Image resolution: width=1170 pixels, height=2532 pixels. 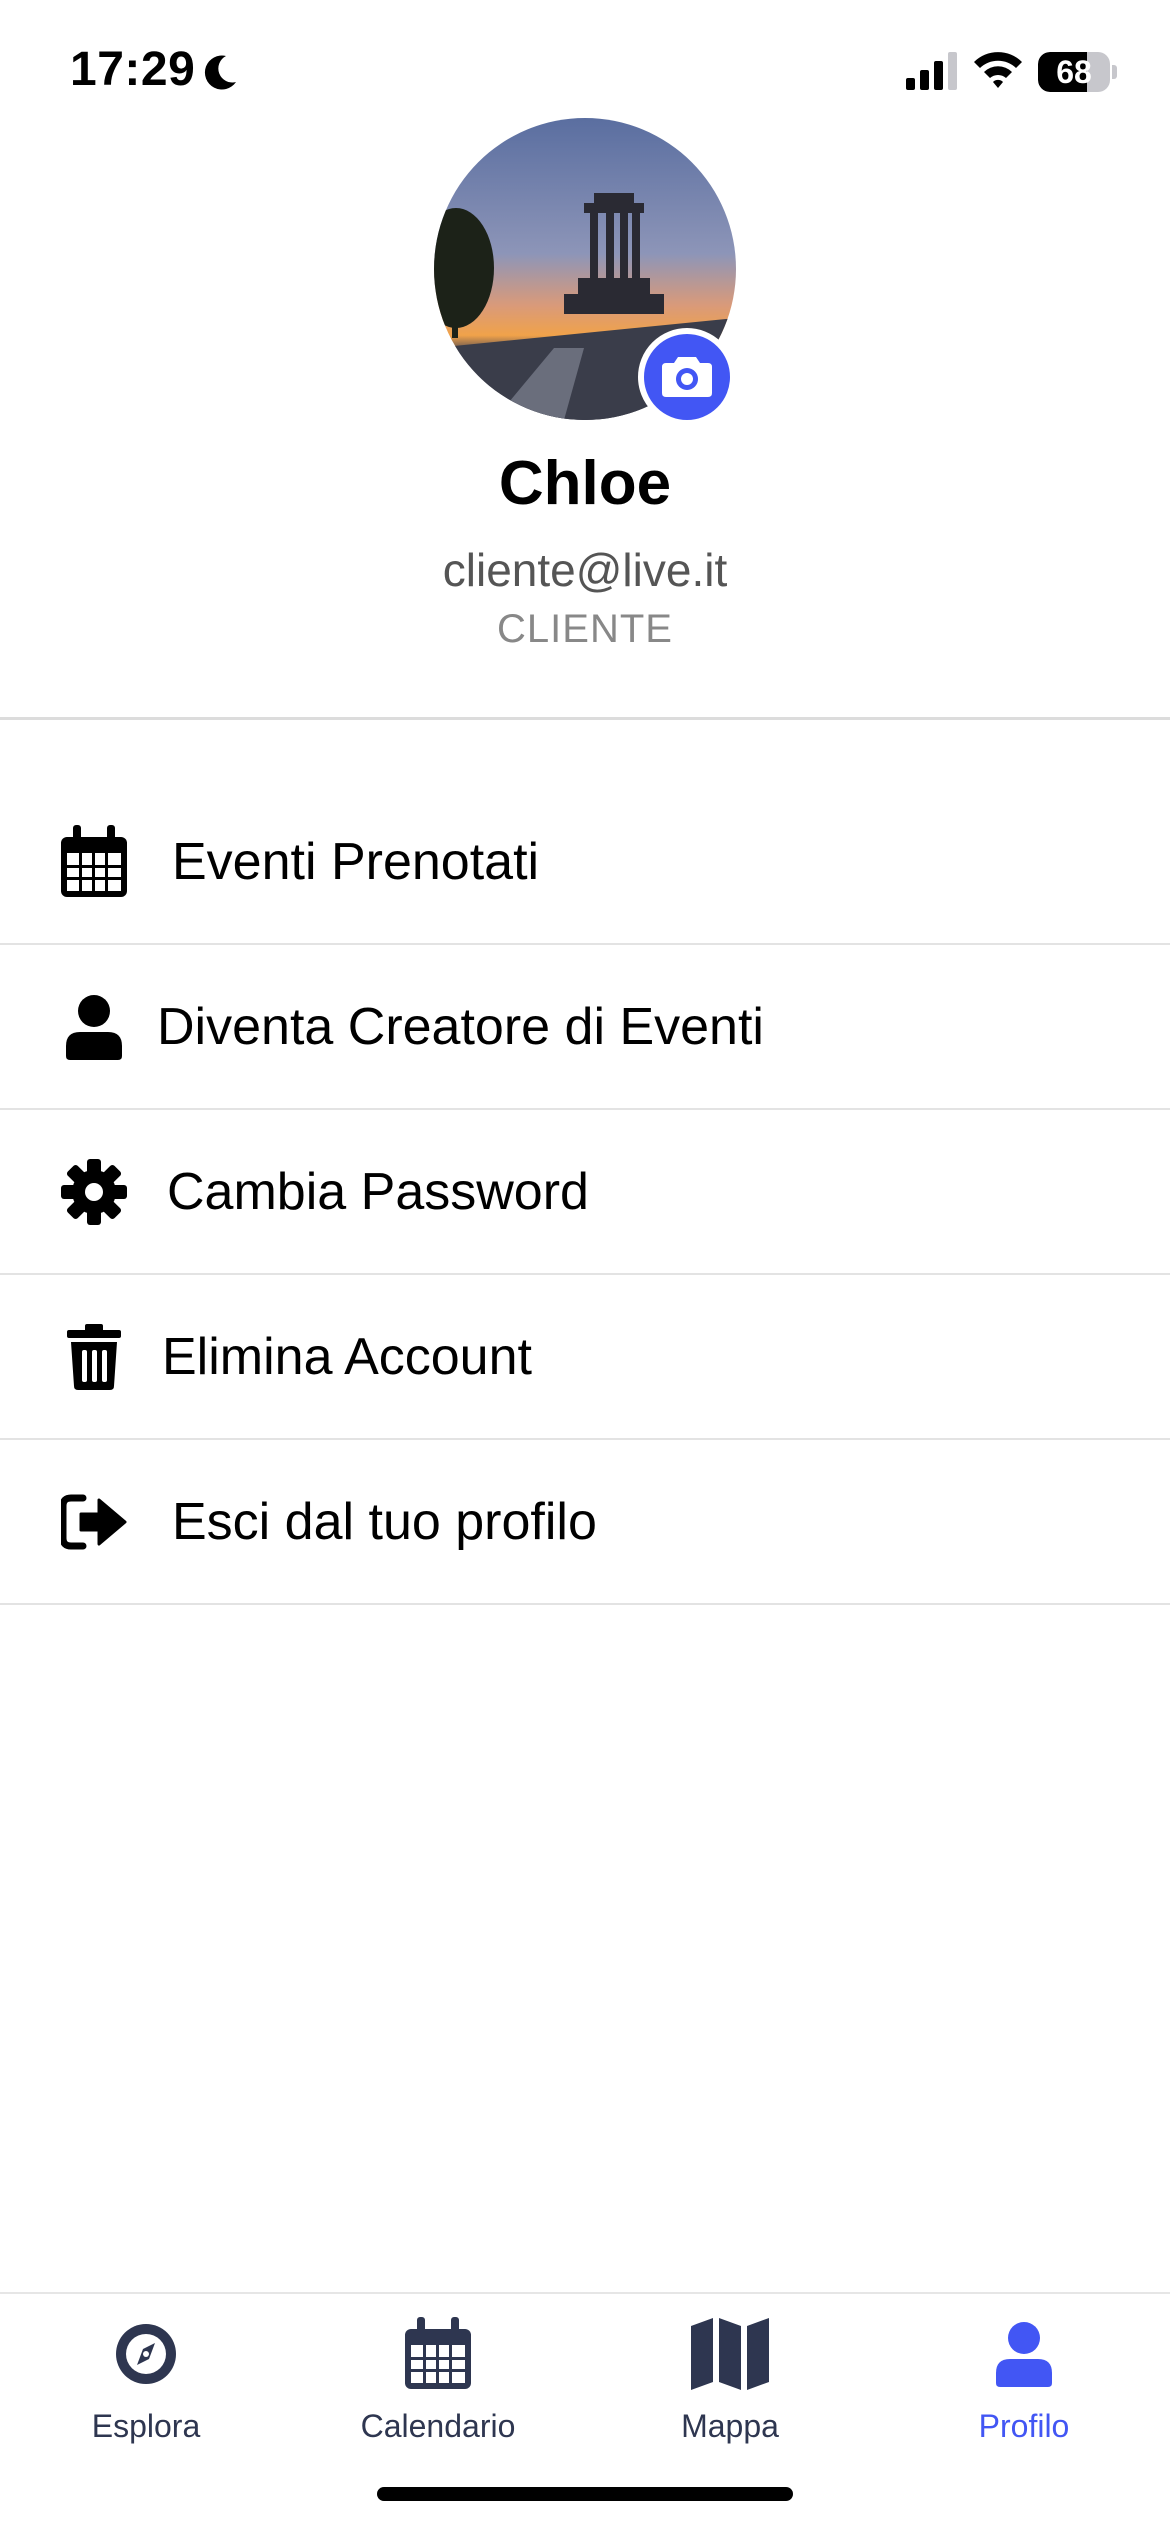 I want to click on profile-role: CLIENTE, so click(x=585, y=629).